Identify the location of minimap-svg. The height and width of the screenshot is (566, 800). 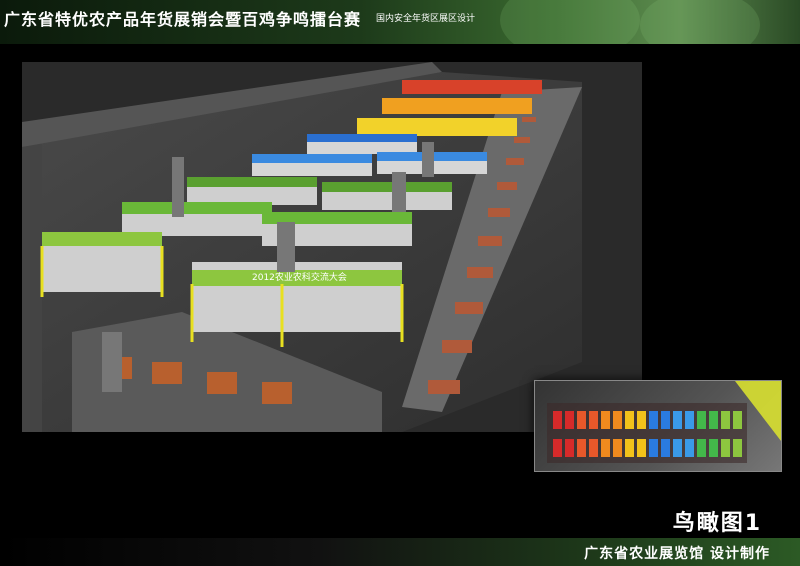
(664, 422).